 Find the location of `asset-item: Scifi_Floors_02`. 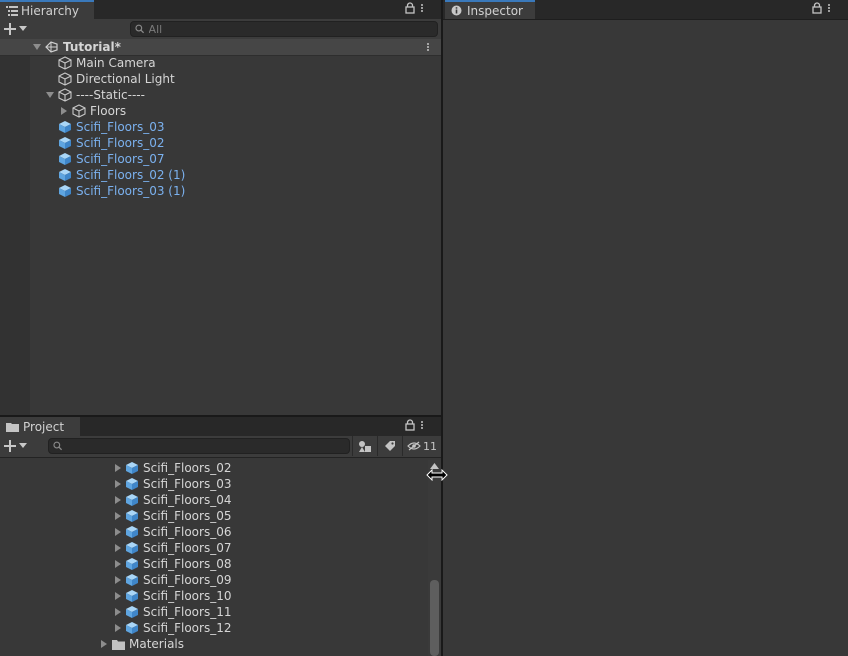

asset-item: Scifi_Floors_02 is located at coordinates (173, 468).